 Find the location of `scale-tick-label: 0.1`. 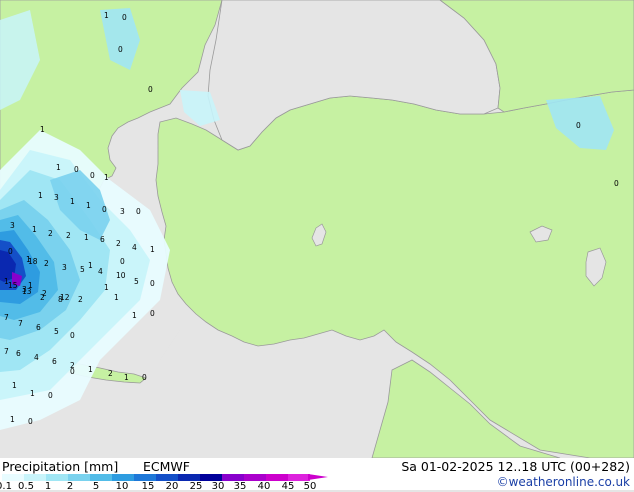

scale-tick-label: 0.1 is located at coordinates (6, 486).